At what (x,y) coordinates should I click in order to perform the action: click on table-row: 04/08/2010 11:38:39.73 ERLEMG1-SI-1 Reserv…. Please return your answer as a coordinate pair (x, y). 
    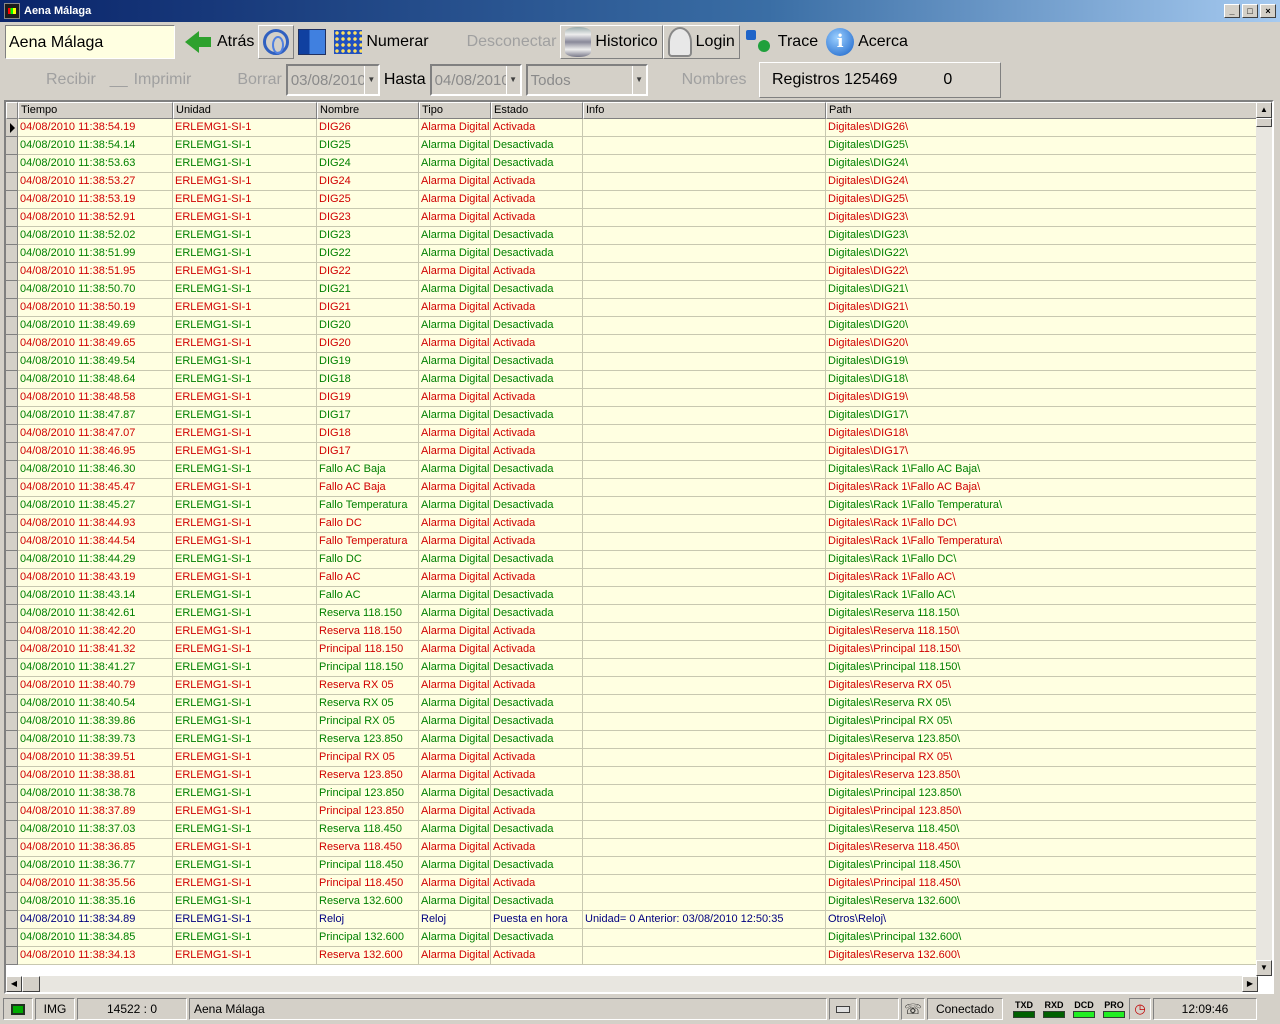
    Looking at the image, I should click on (632, 740).